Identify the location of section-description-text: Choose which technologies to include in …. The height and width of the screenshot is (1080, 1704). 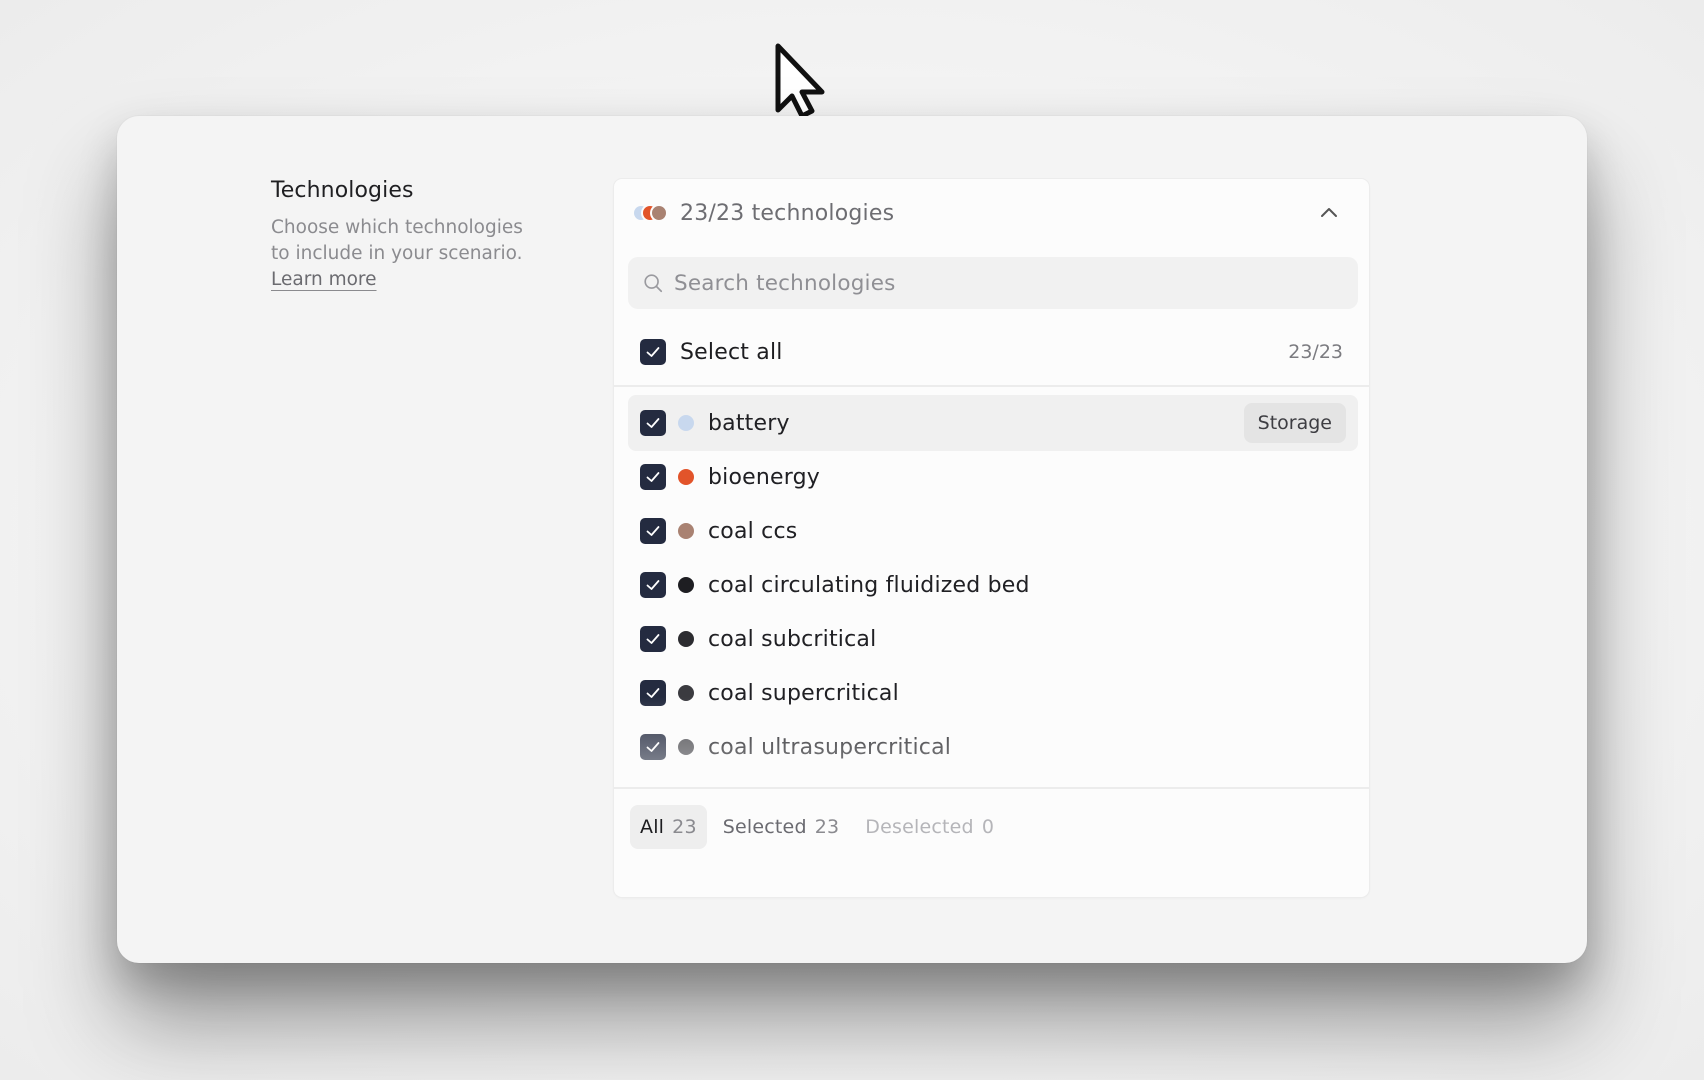
(397, 240).